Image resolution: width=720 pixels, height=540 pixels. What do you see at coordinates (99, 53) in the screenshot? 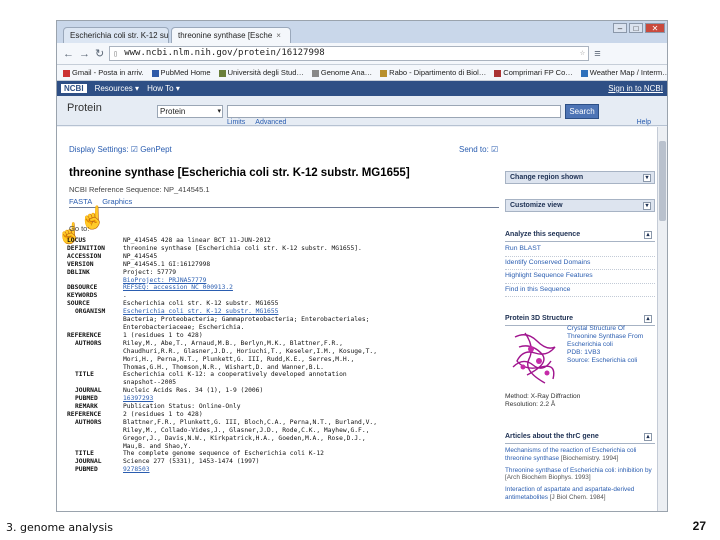
I see `reload-icon: ↻` at bounding box center [99, 53].